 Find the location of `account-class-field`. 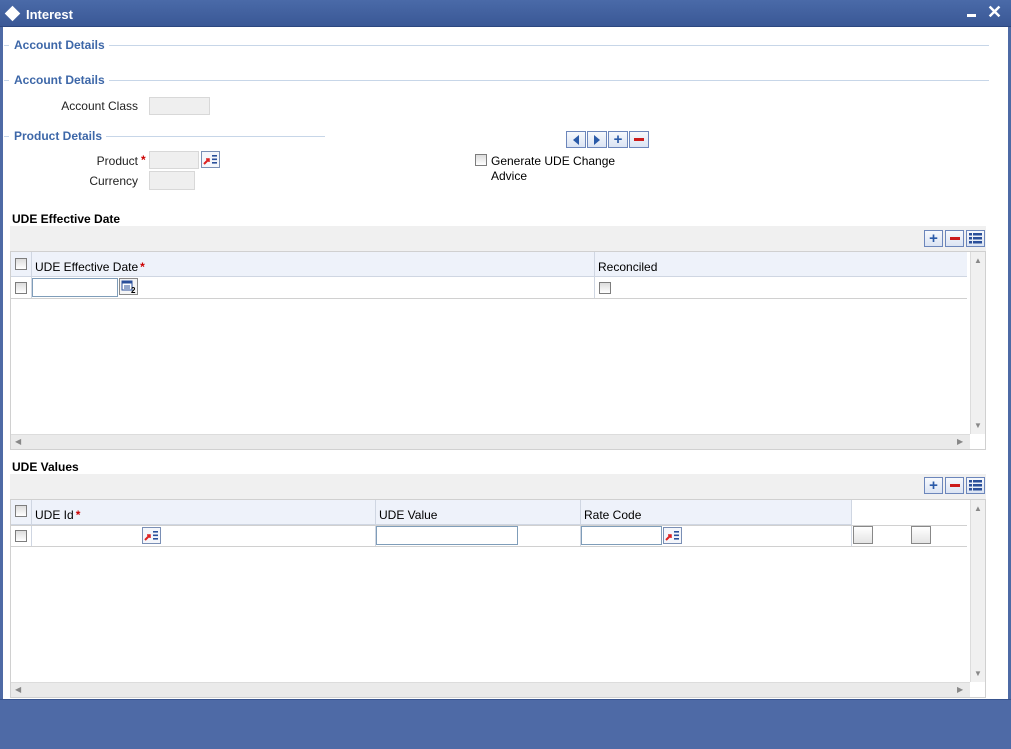

account-class-field is located at coordinates (179, 106).